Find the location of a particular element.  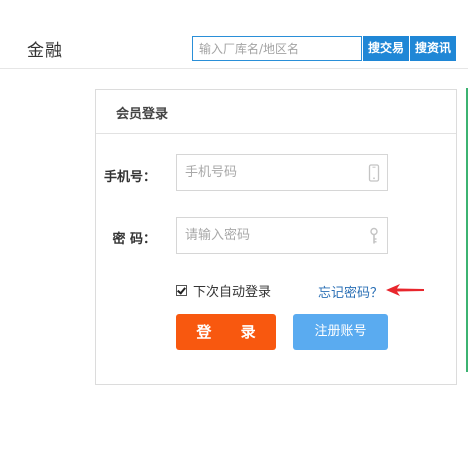

search-input is located at coordinates (277, 48).